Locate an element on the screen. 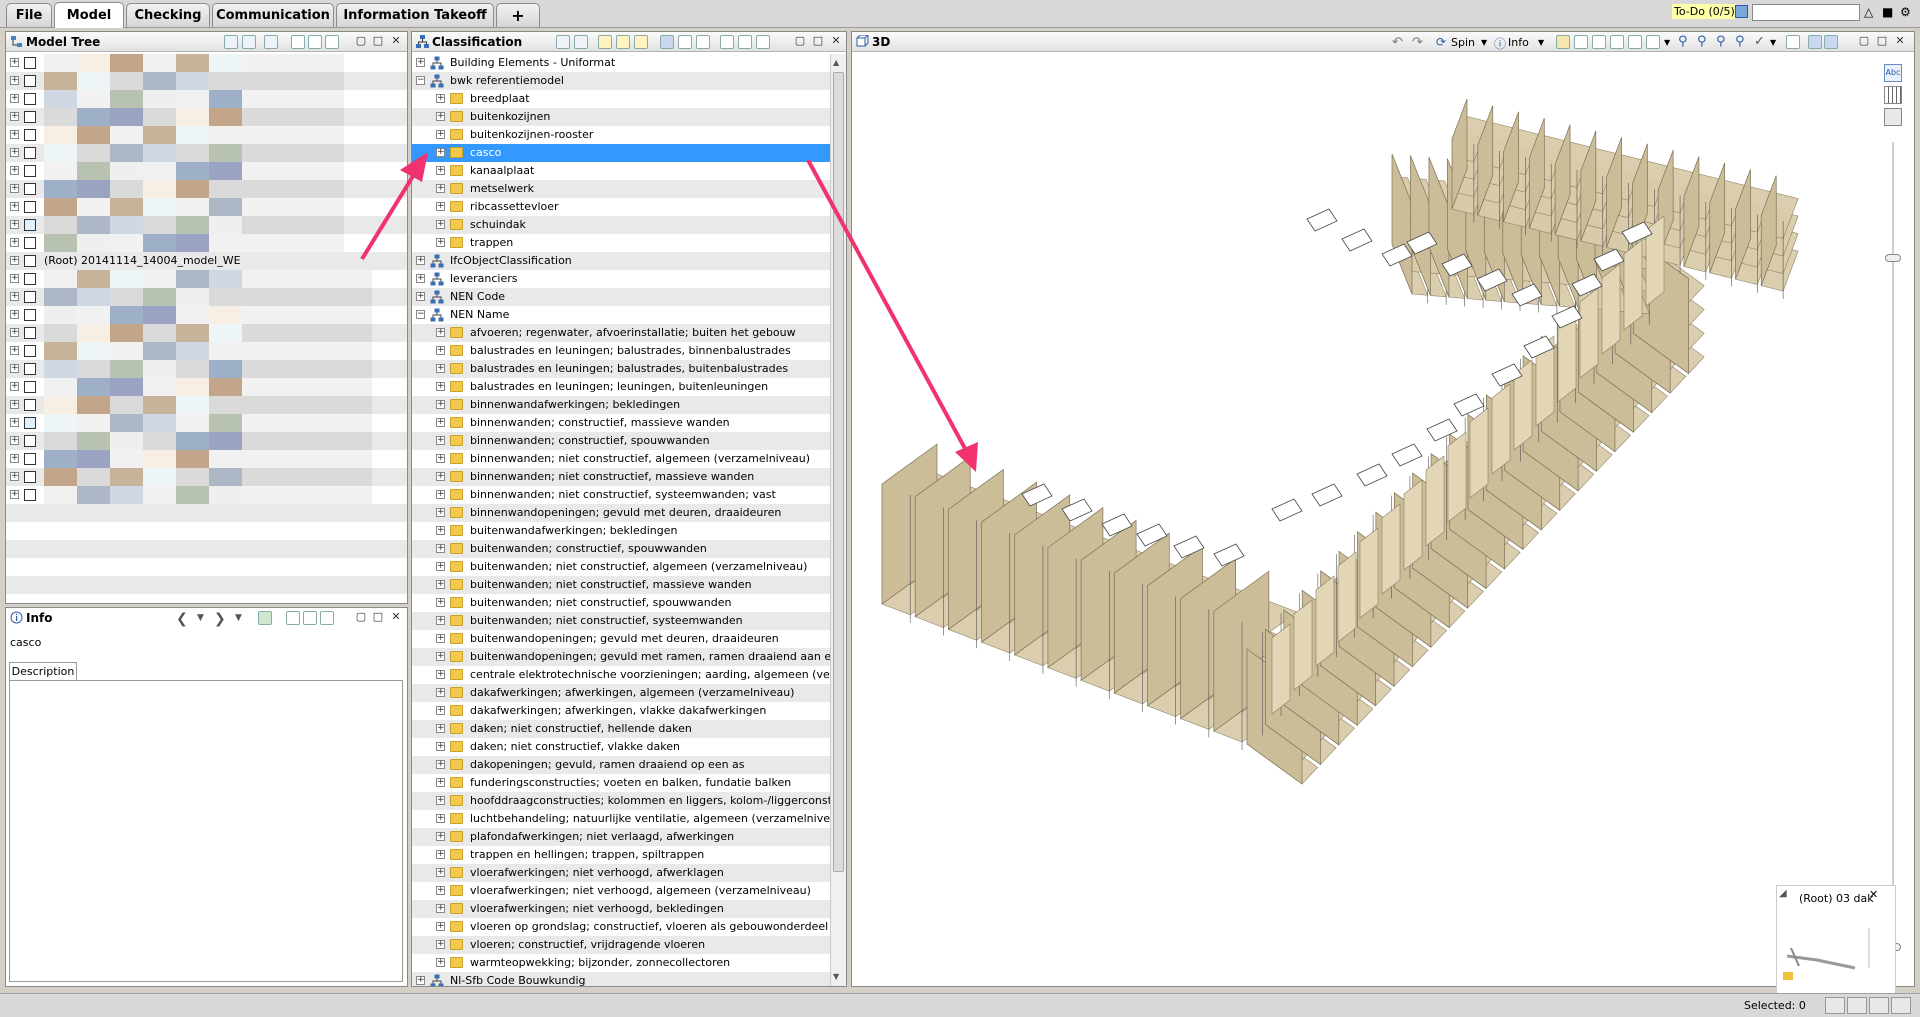 This screenshot has height=1017, width=1920. classification-scrollbar: ▲ ▼ is located at coordinates (838, 520).